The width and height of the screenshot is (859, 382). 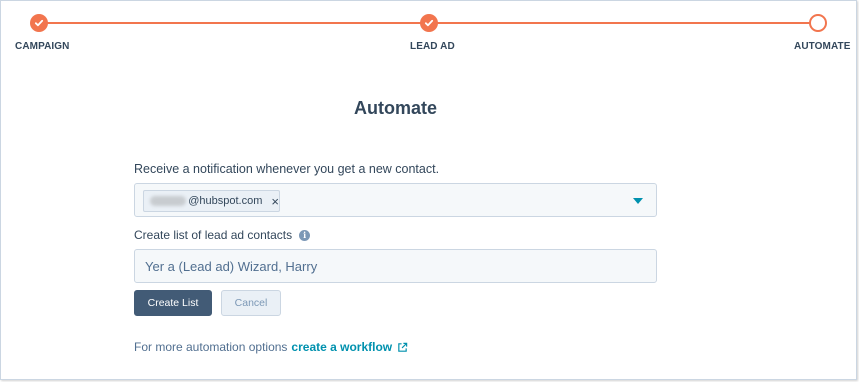 I want to click on info-icon: i, so click(x=305, y=235).